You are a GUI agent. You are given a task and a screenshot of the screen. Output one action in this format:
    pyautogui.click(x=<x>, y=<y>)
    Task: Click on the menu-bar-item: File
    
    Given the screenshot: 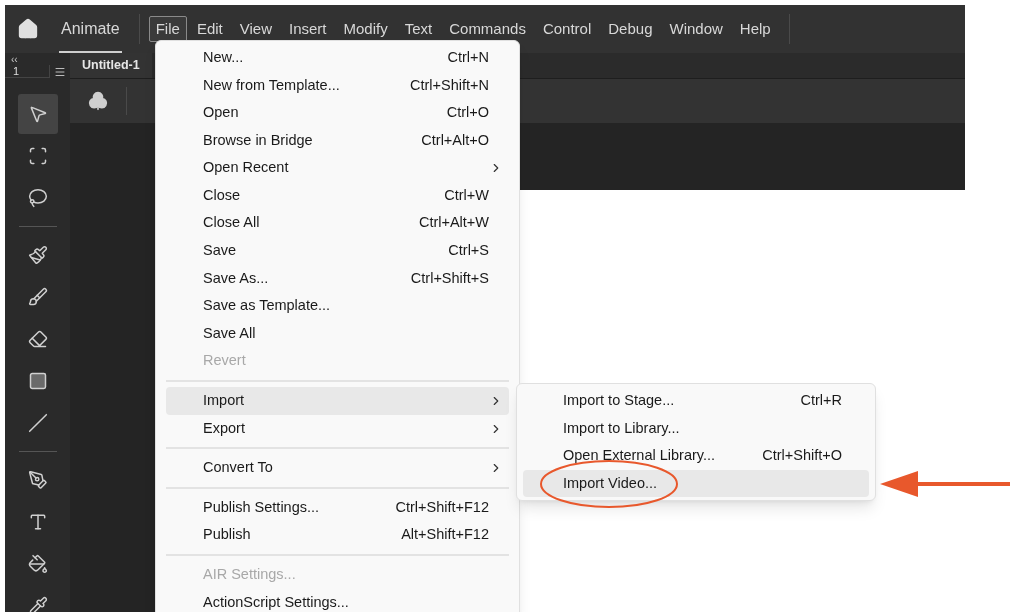 What is the action you would take?
    pyautogui.click(x=167, y=29)
    